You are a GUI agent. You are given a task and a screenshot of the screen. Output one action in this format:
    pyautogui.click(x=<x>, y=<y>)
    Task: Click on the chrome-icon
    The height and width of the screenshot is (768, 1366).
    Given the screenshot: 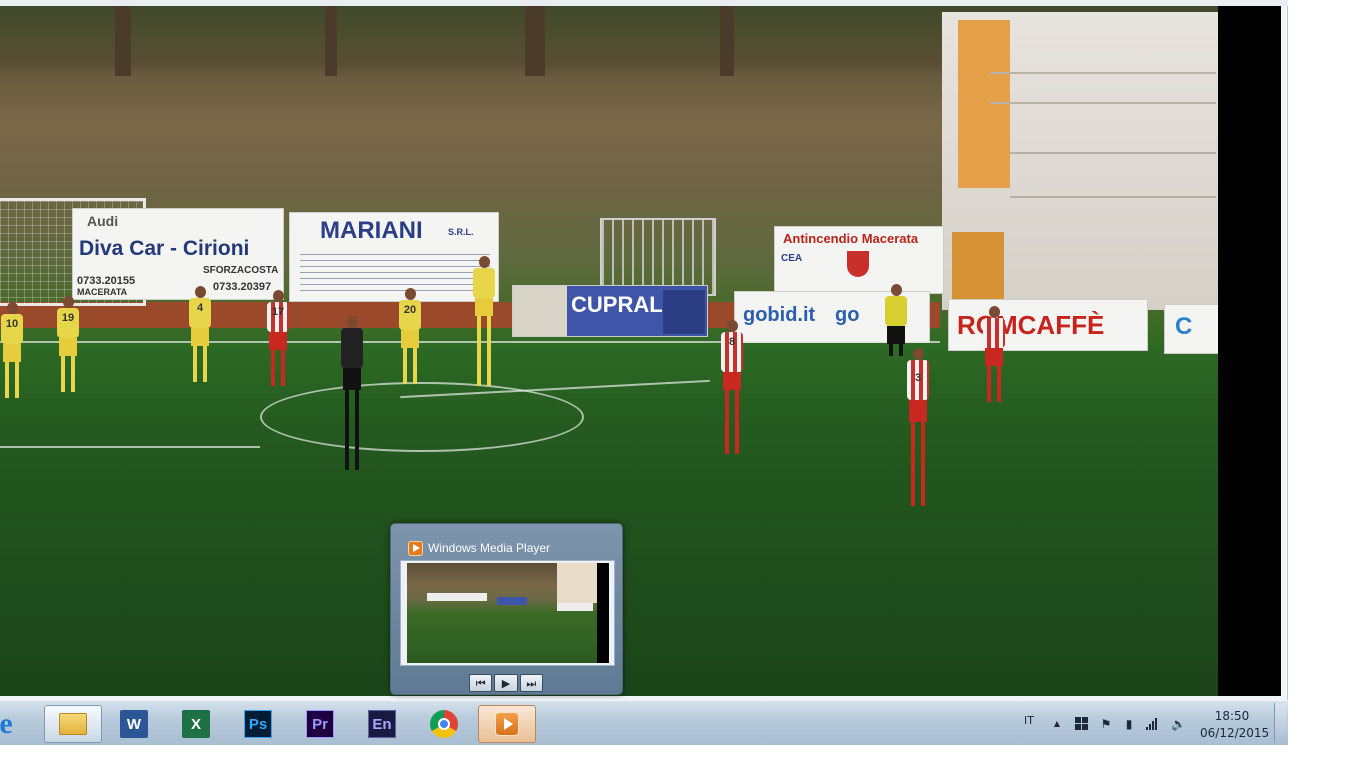 What is the action you would take?
    pyautogui.click(x=444, y=724)
    